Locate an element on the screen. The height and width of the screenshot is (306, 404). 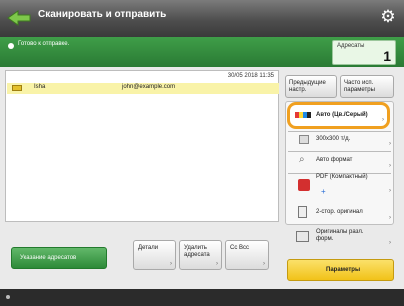
details-button-label: Детали is located at coordinates (148, 248).